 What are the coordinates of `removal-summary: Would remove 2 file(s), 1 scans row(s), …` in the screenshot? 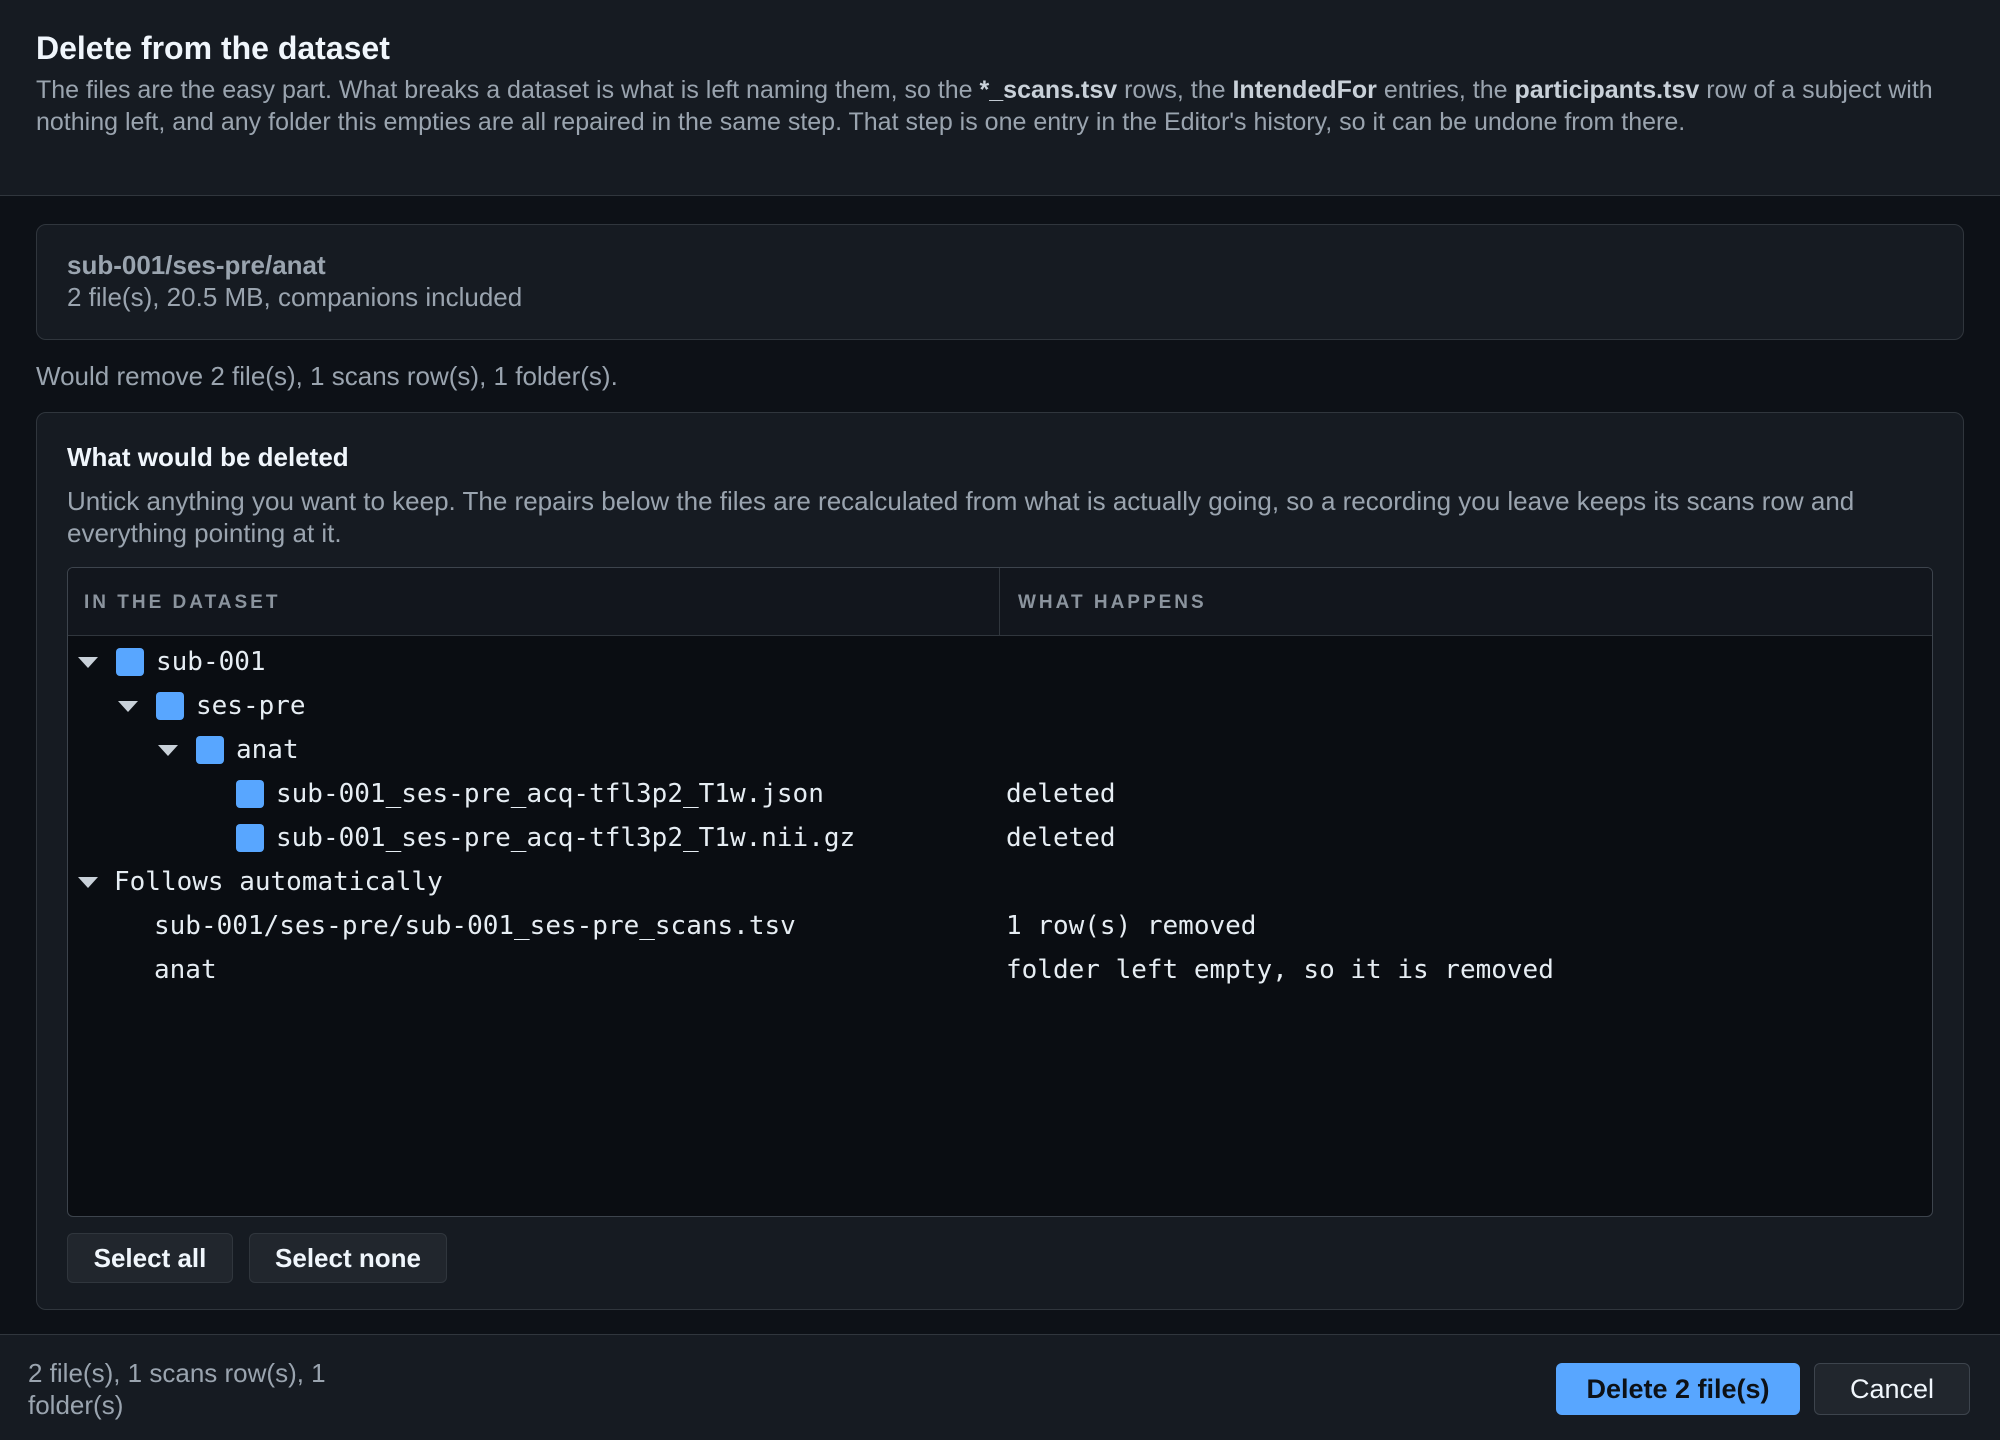 It's located at (327, 376).